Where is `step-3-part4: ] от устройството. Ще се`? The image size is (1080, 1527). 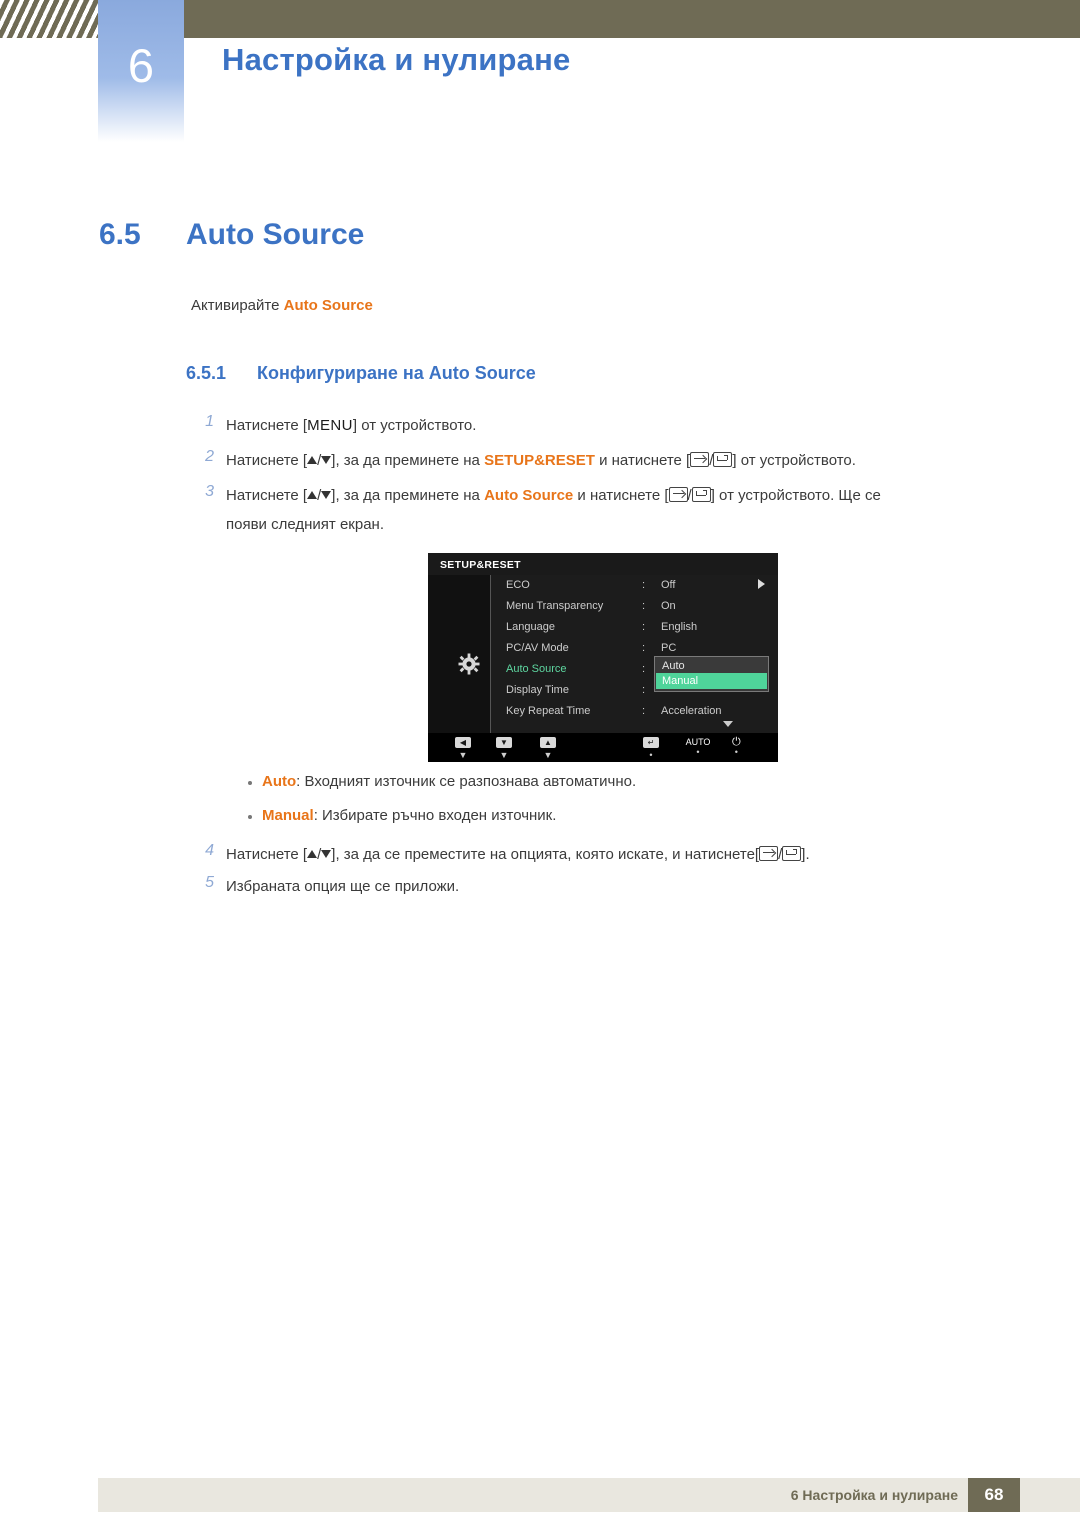
step-3-part4: ] от устройството. Ще се is located at coordinates (795, 495).